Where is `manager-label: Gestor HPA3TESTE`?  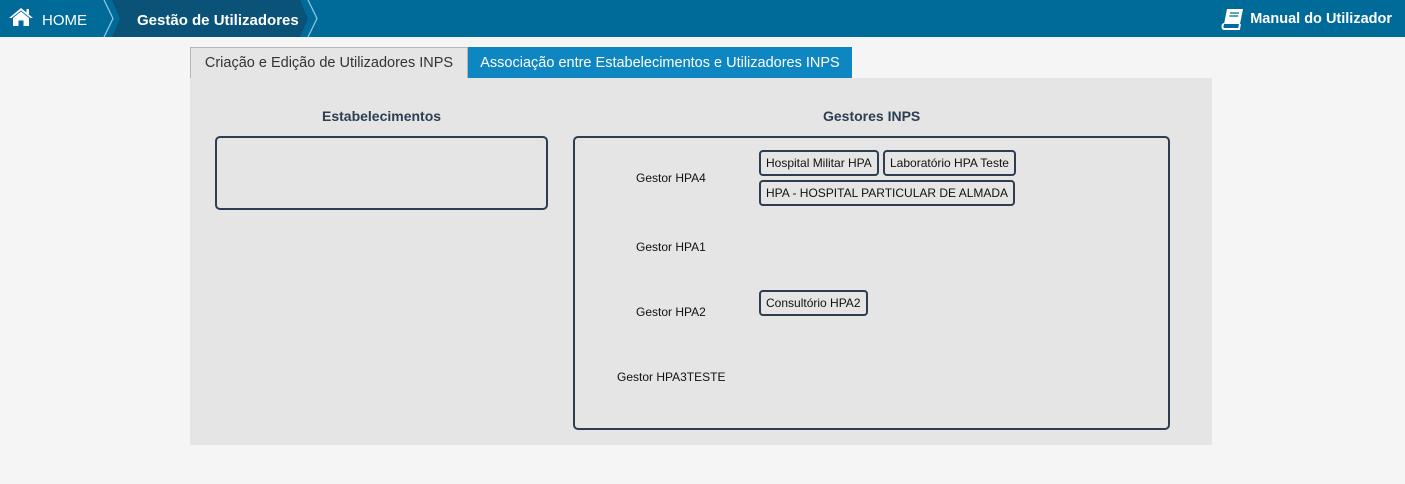 manager-label: Gestor HPA3TESTE is located at coordinates (671, 377).